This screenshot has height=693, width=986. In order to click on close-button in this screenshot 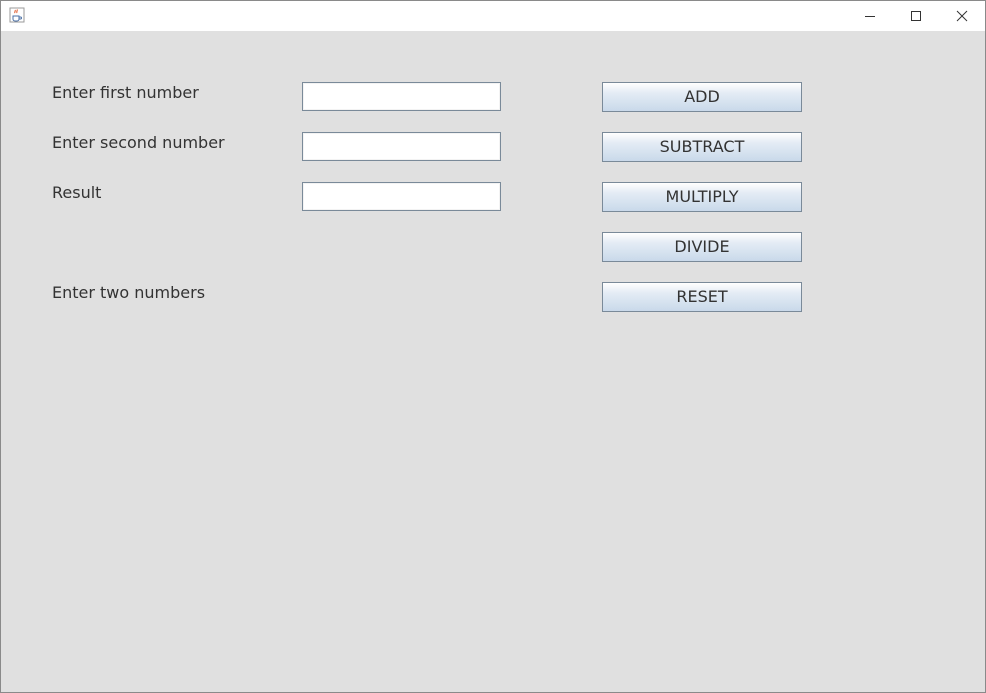, I will do `click(962, 16)`.